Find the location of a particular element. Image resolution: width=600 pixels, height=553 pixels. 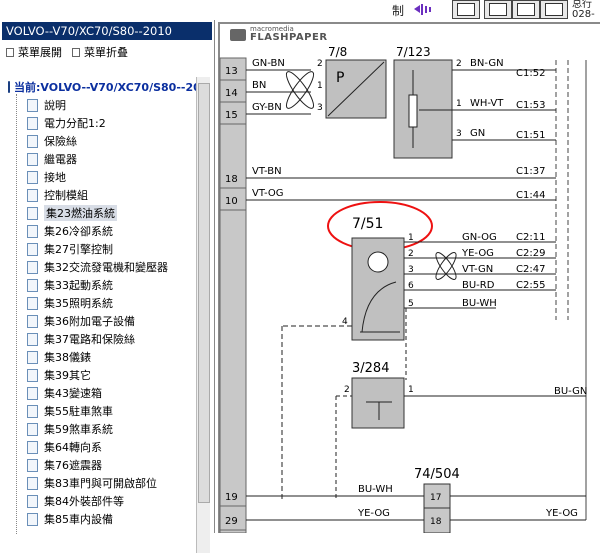

panel-title: VOLVO--V70/XC70/S80--2010 is located at coordinates (107, 31).